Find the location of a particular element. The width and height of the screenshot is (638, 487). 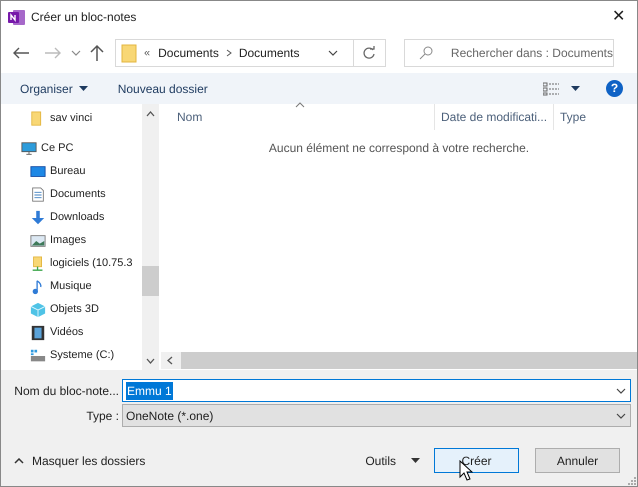

chevron-right-icon is located at coordinates (228, 53).